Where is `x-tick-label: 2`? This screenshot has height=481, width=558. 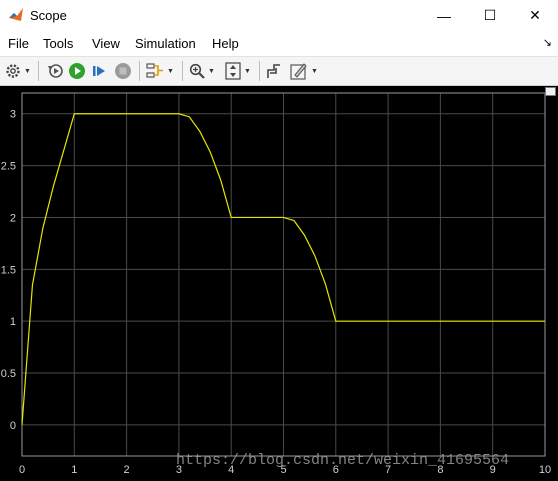
x-tick-label: 2 is located at coordinates (127, 470).